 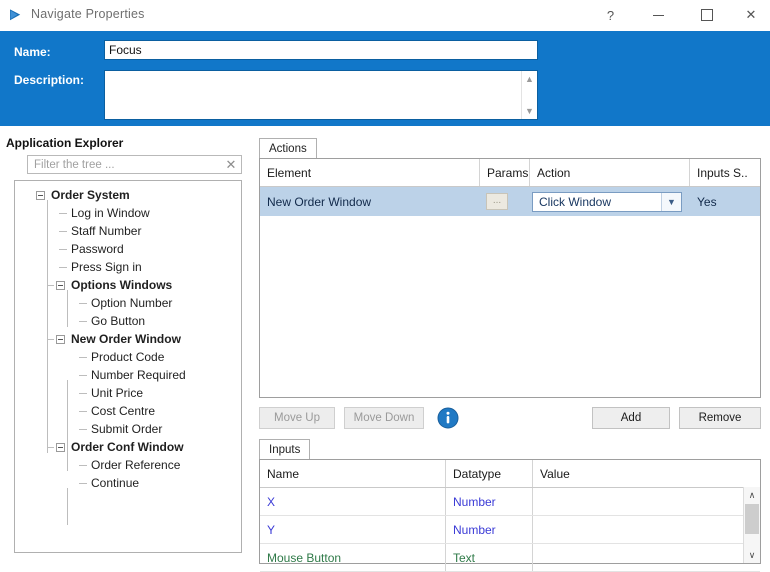 I want to click on inputs-row: Y Number, so click(x=510, y=530).